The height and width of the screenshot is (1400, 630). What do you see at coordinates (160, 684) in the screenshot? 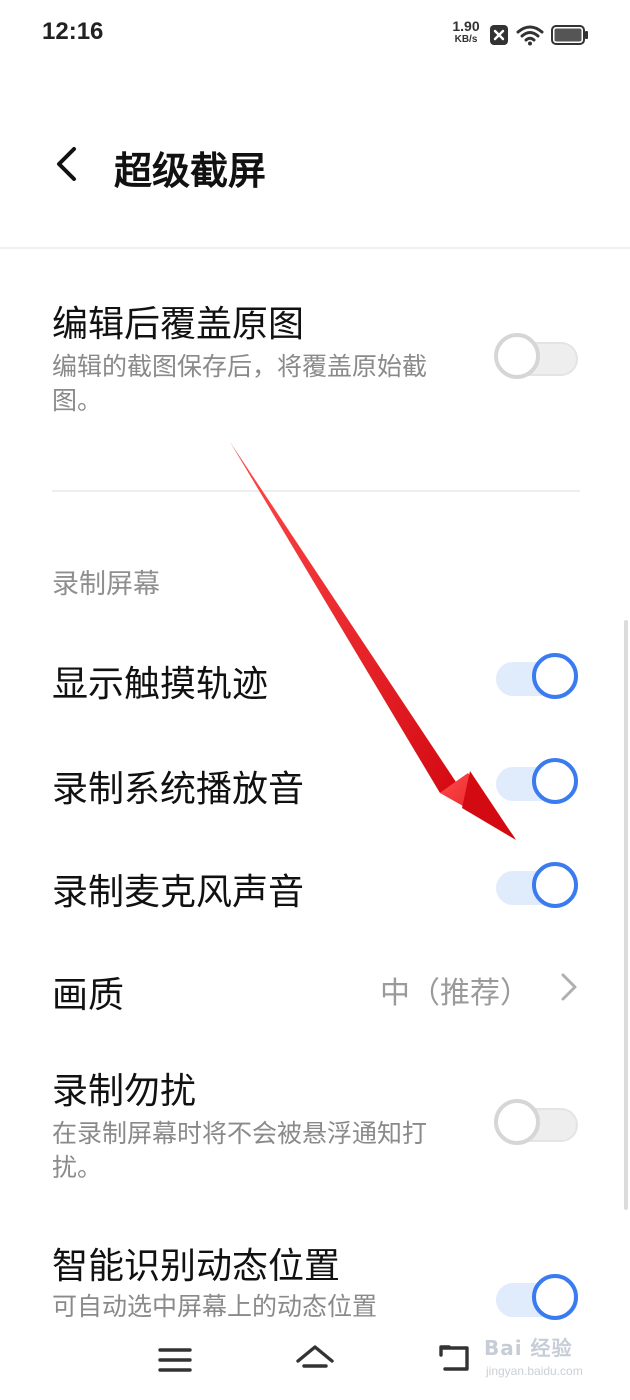
I see `setting-title: 显示触摸轨迹` at bounding box center [160, 684].